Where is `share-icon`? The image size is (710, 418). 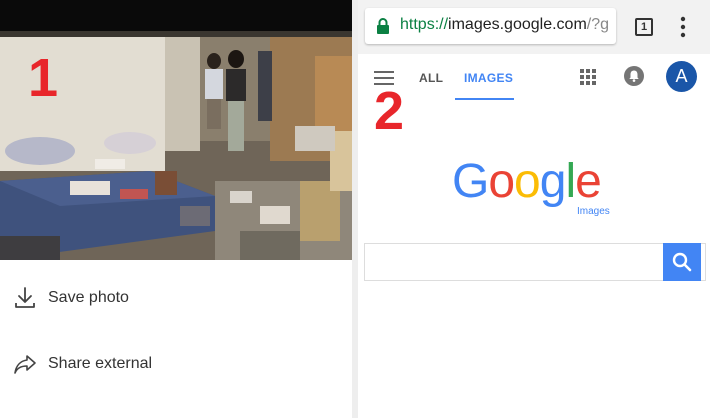
share-icon is located at coordinates (25, 364).